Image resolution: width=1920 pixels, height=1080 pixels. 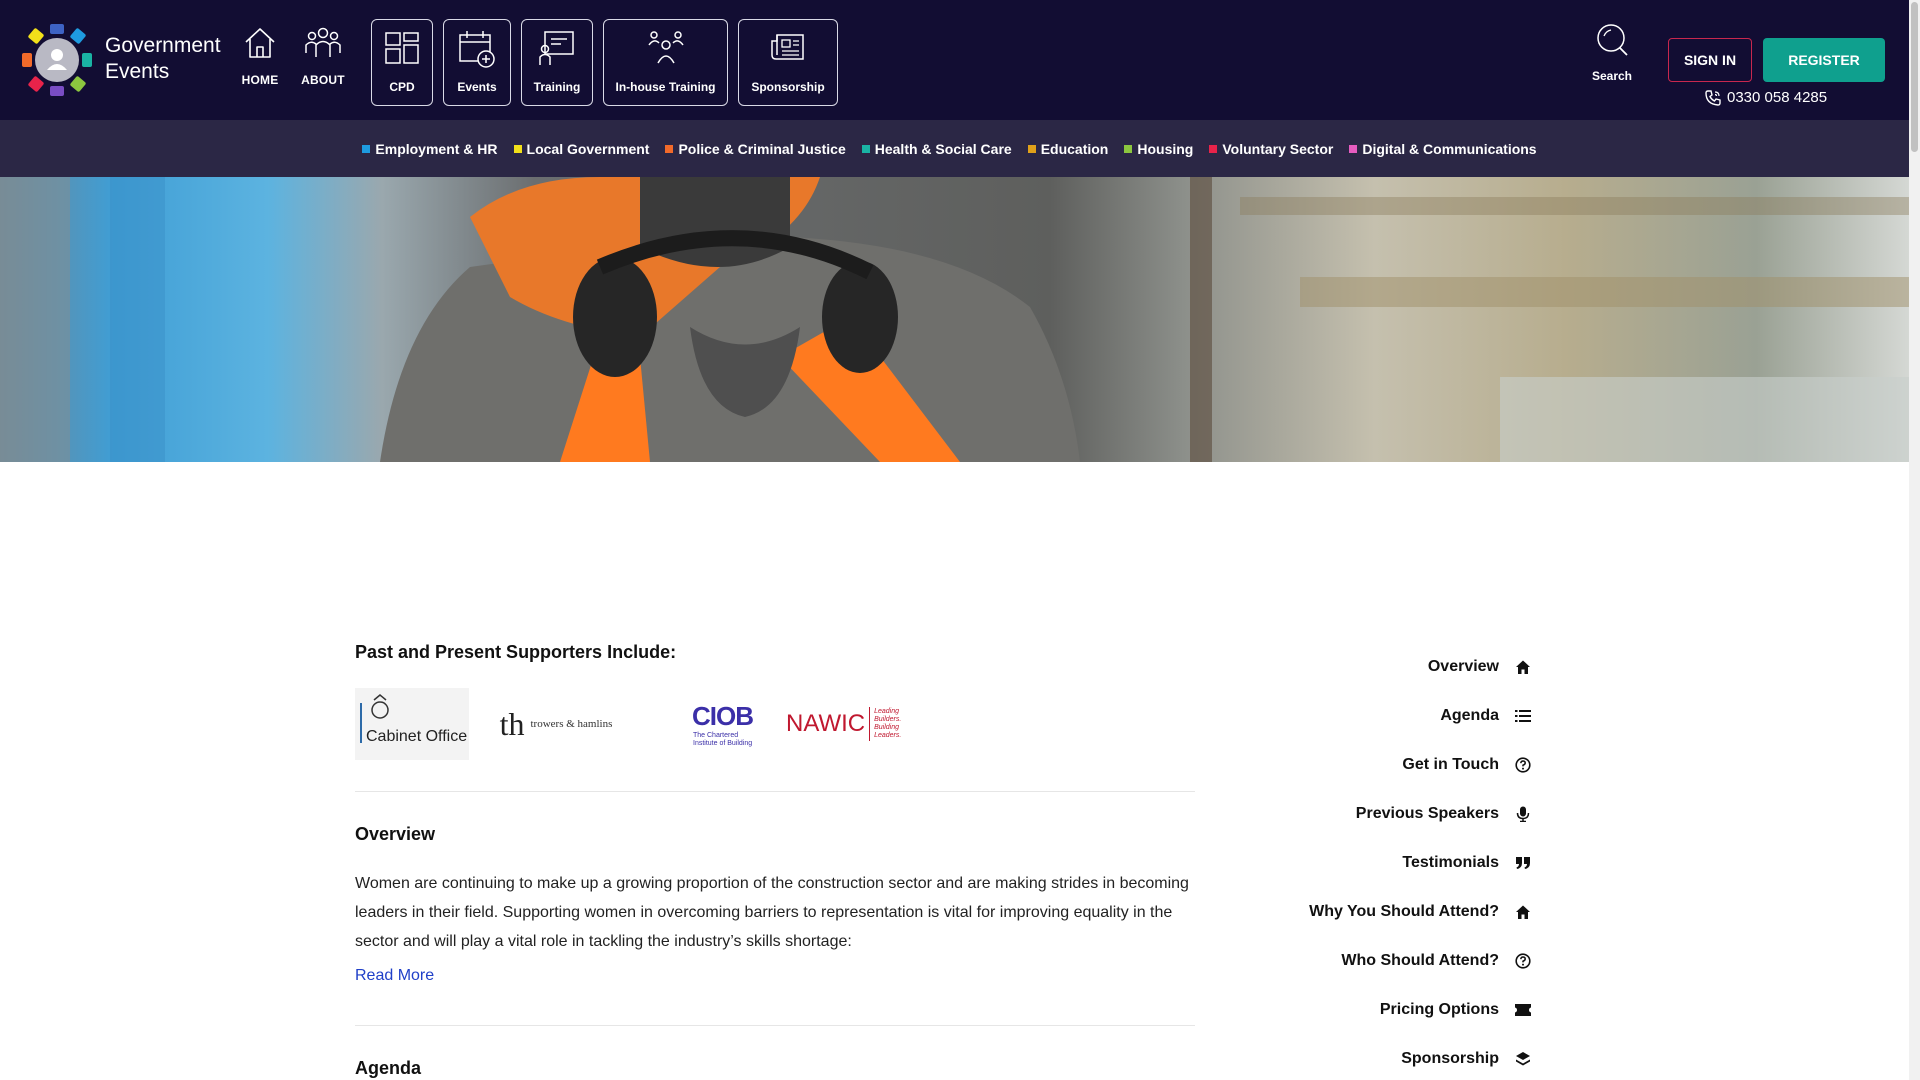 I want to click on group-icon, so click(x=665, y=47).